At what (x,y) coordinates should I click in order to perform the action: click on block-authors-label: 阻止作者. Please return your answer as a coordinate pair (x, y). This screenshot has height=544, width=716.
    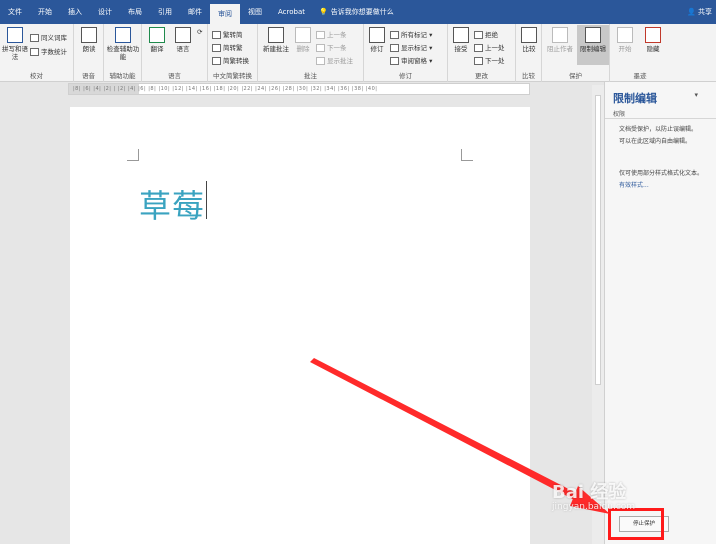
    Looking at the image, I should click on (560, 49).